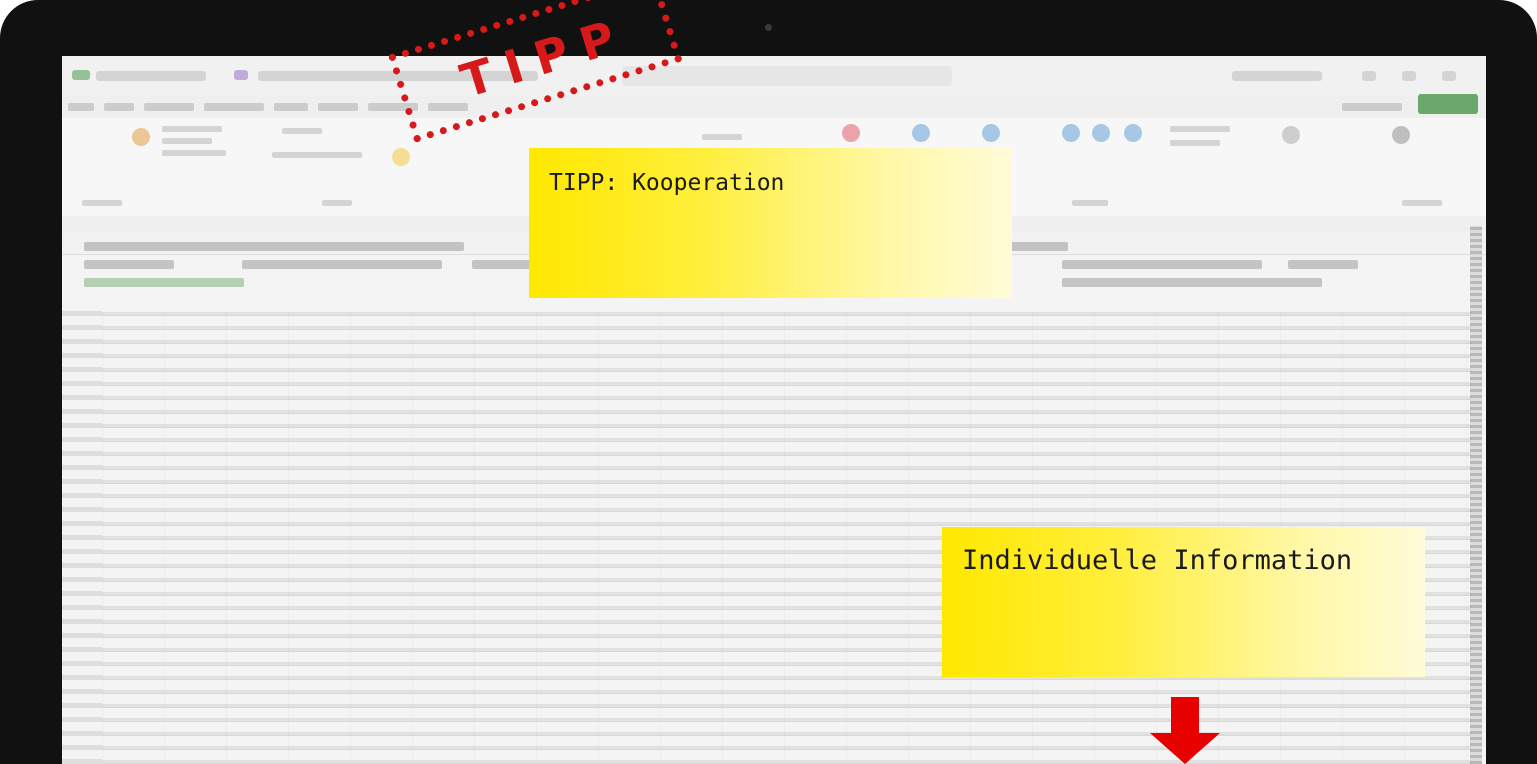  What do you see at coordinates (151, 76) in the screenshot?
I see `autosave-toggle` at bounding box center [151, 76].